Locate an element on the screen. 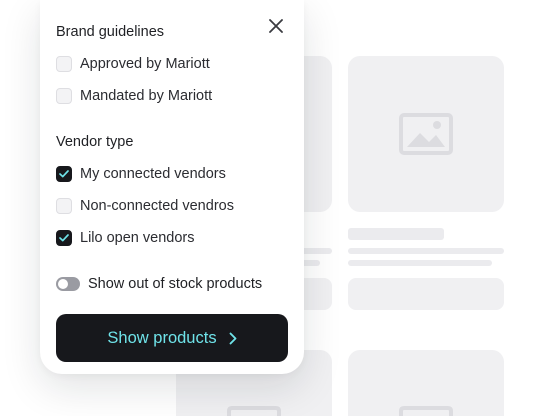 This screenshot has width=560, height=416. button-skeleton is located at coordinates (426, 294).